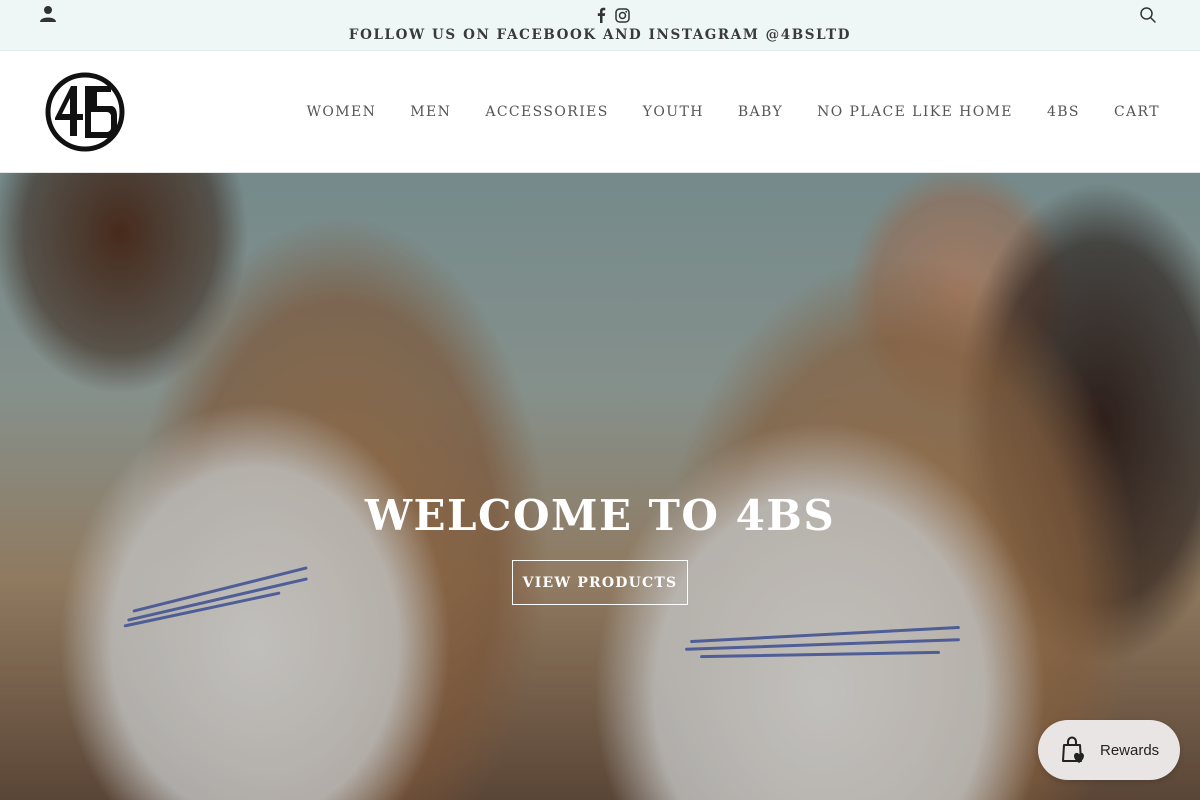 This screenshot has height=800, width=1200. Describe the element at coordinates (600, 582) in the screenshot. I see `view-products-button: VIEW PRODUCTS` at that location.